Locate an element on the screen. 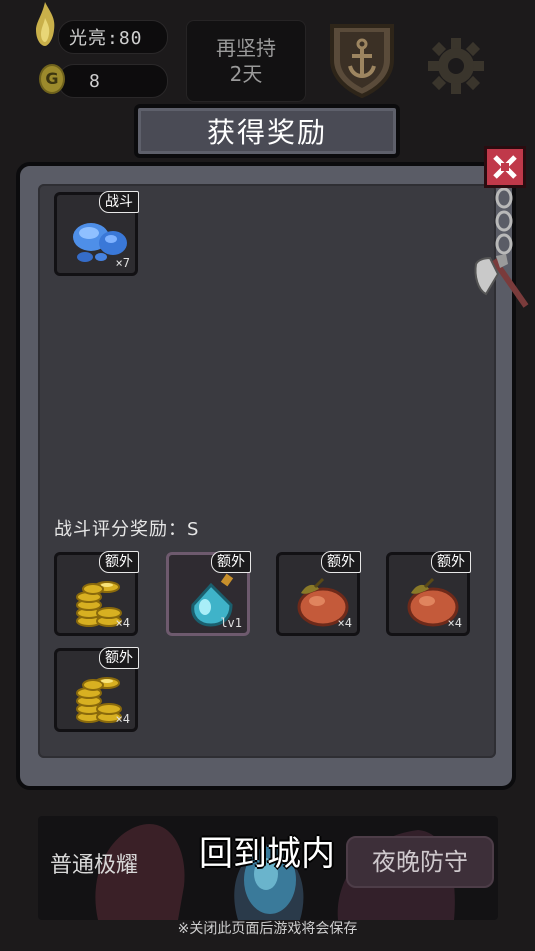 The width and height of the screenshot is (535, 951). reward-slot-bonus-5: 额外 ×4 is located at coordinates (96, 689).